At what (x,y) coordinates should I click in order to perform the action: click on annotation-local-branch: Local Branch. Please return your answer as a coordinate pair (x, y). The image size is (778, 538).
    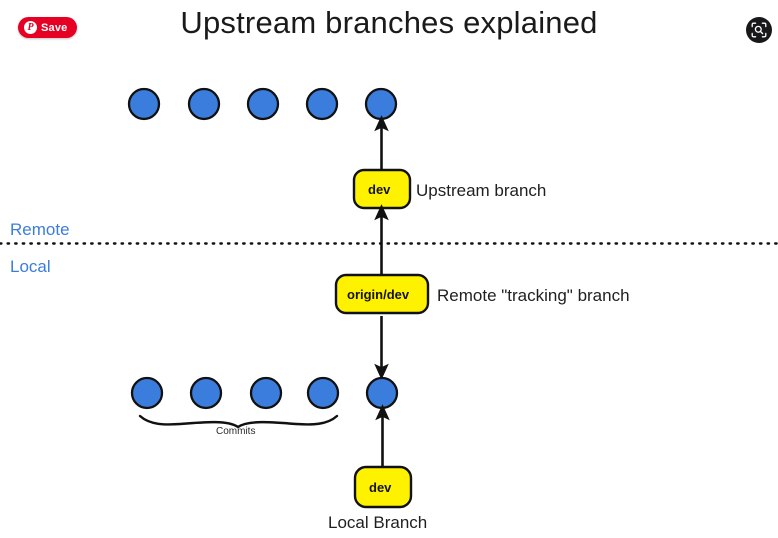
    Looking at the image, I should click on (378, 522).